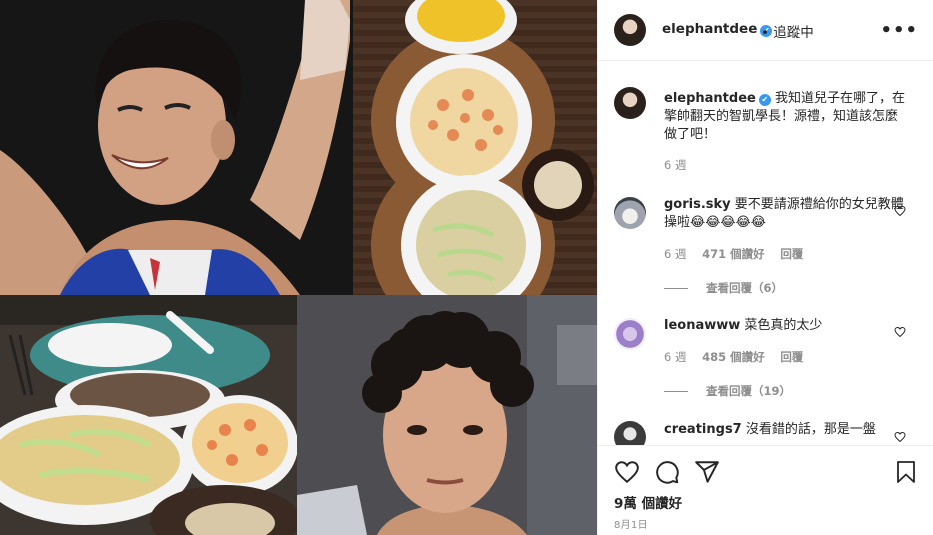  Describe the element at coordinates (631, 523) in the screenshot. I see `post-date: 8月1日` at that location.